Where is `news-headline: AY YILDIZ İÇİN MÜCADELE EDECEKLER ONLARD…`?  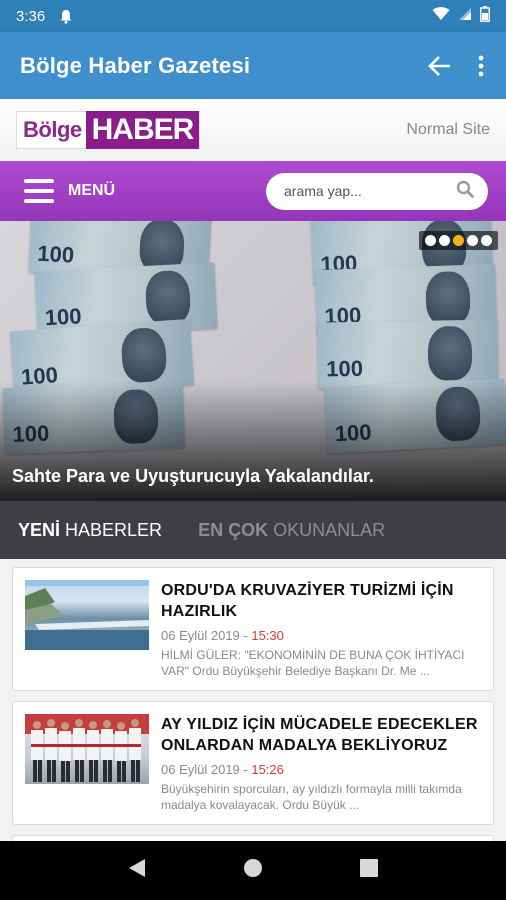 news-headline: AY YILDIZ İÇİN MÜCADELE EDECEKLER ONLARD… is located at coordinates (321, 735).